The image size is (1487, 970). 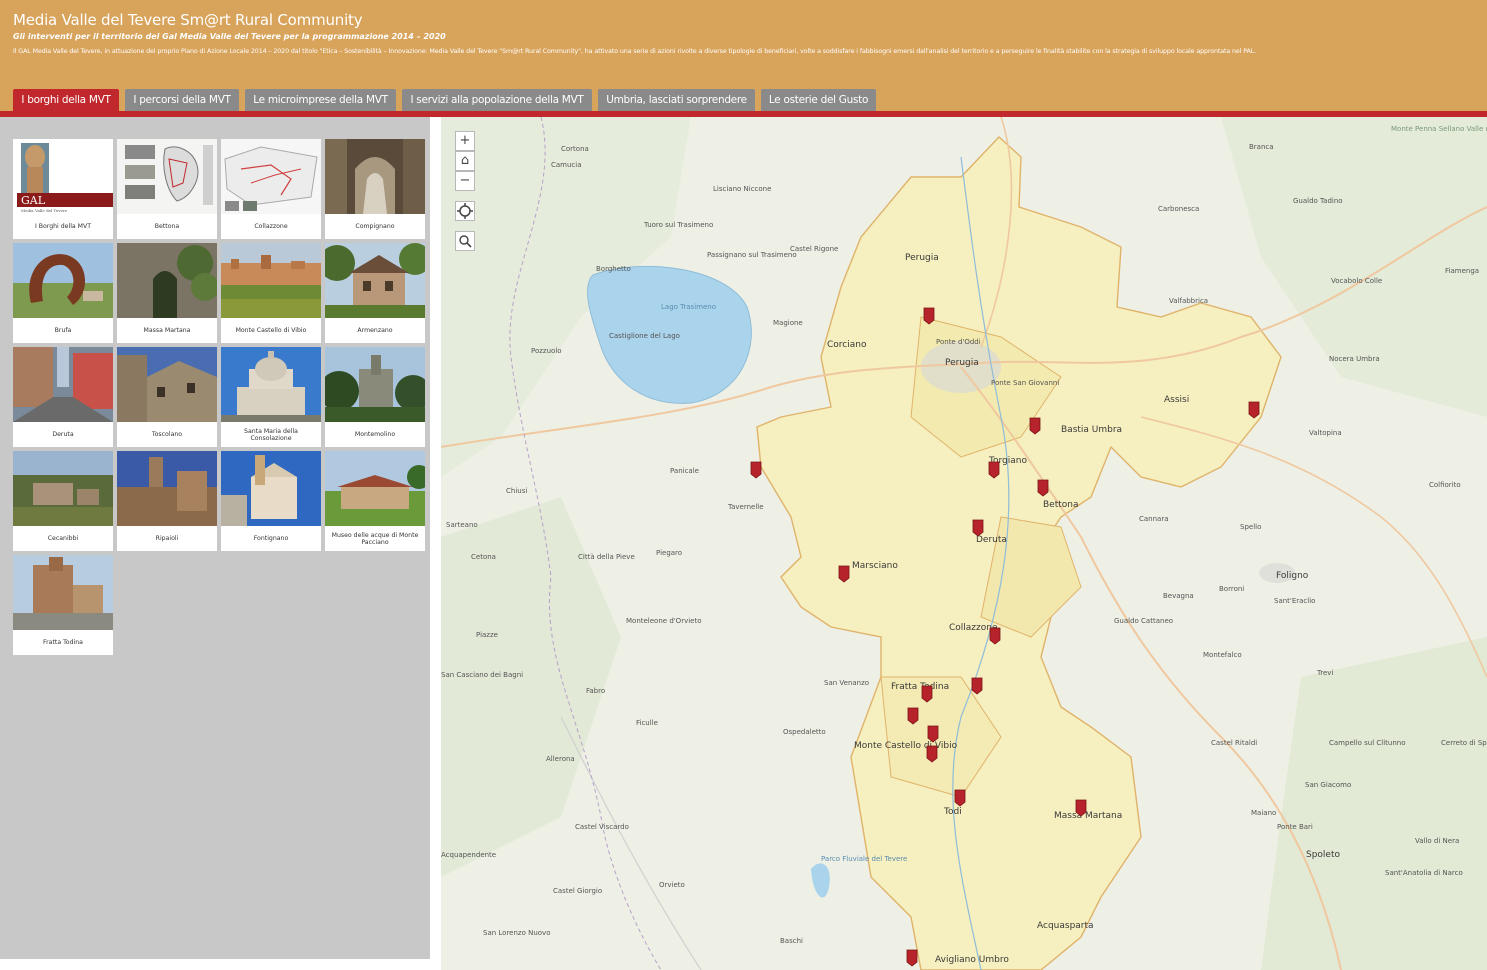 What do you see at coordinates (1462, 271) in the screenshot?
I see `map-label: Fiamenga` at bounding box center [1462, 271].